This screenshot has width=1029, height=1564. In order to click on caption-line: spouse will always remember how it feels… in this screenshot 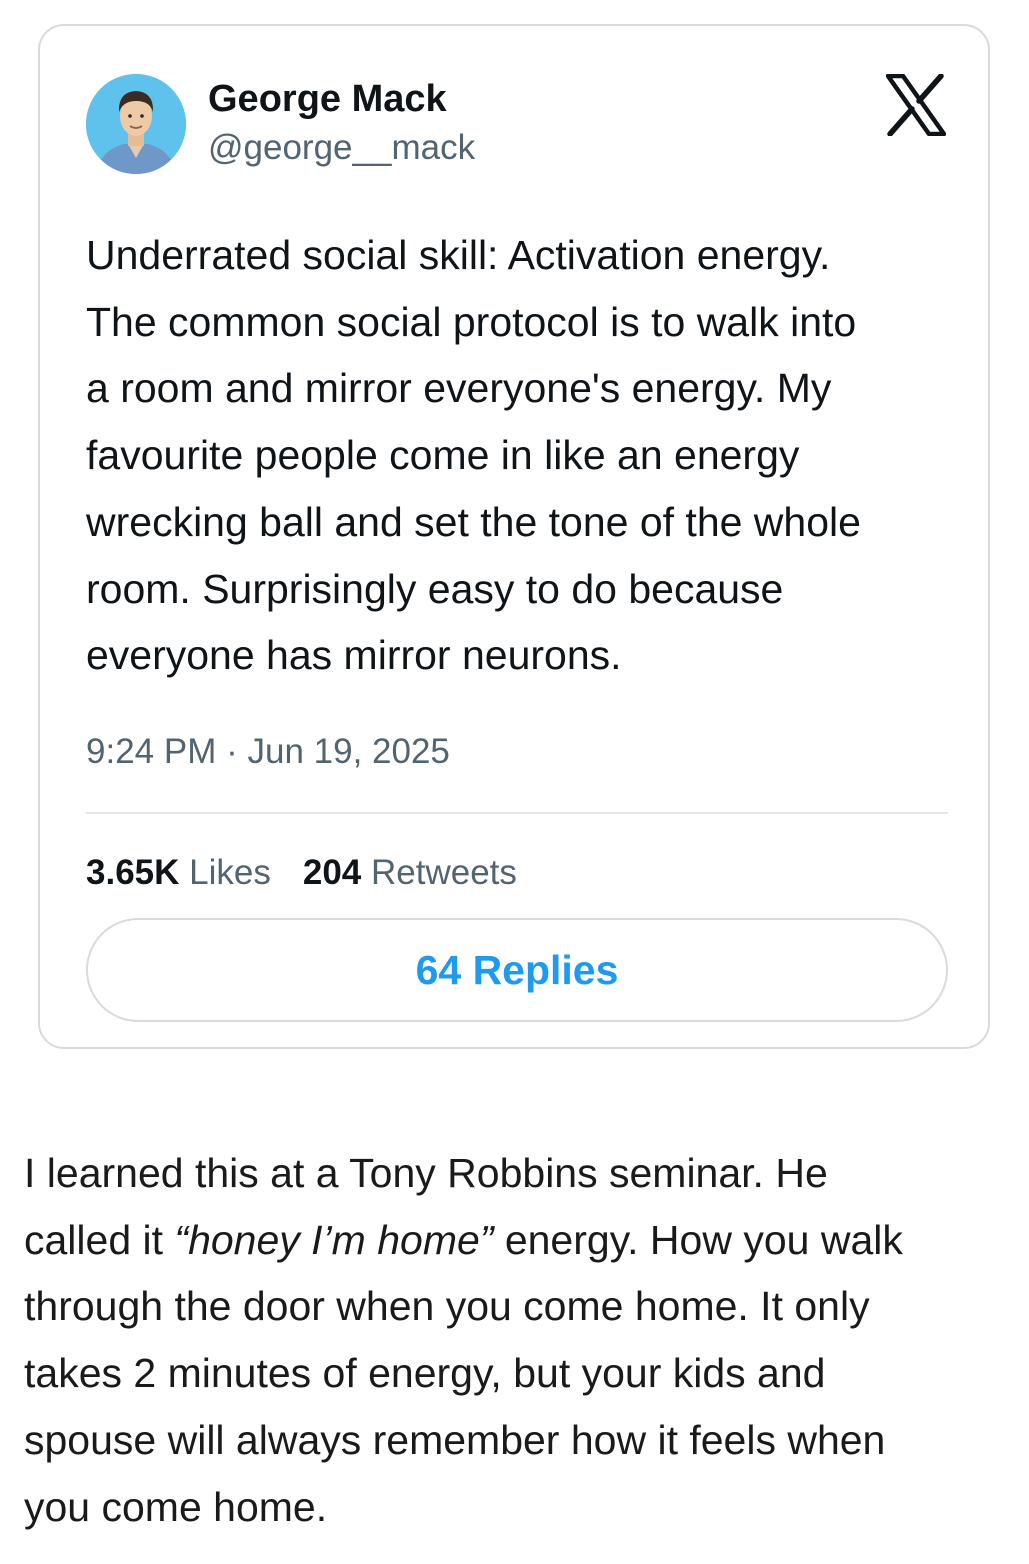, I will do `click(455, 1439)`.